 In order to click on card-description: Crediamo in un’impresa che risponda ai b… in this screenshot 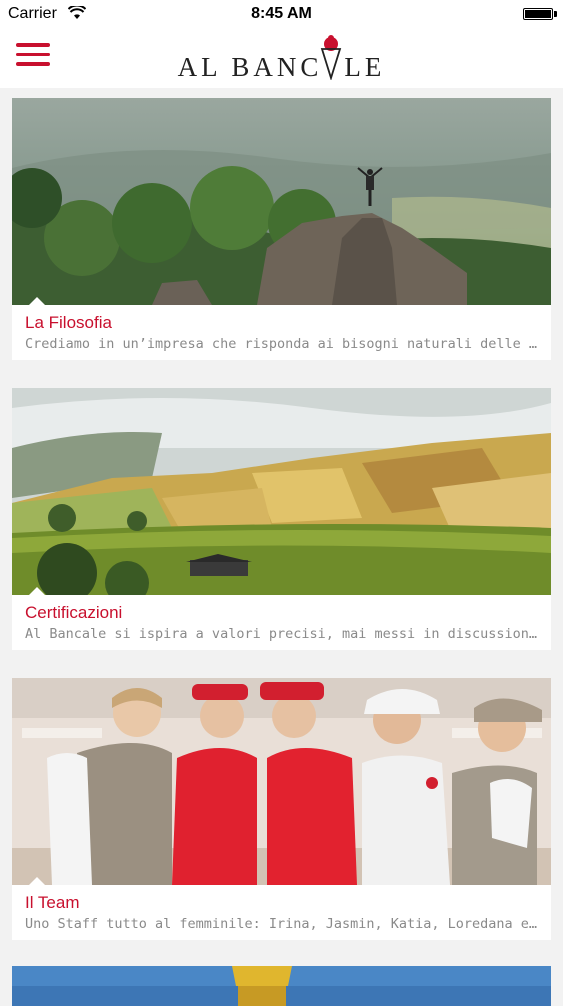, I will do `click(282, 344)`.